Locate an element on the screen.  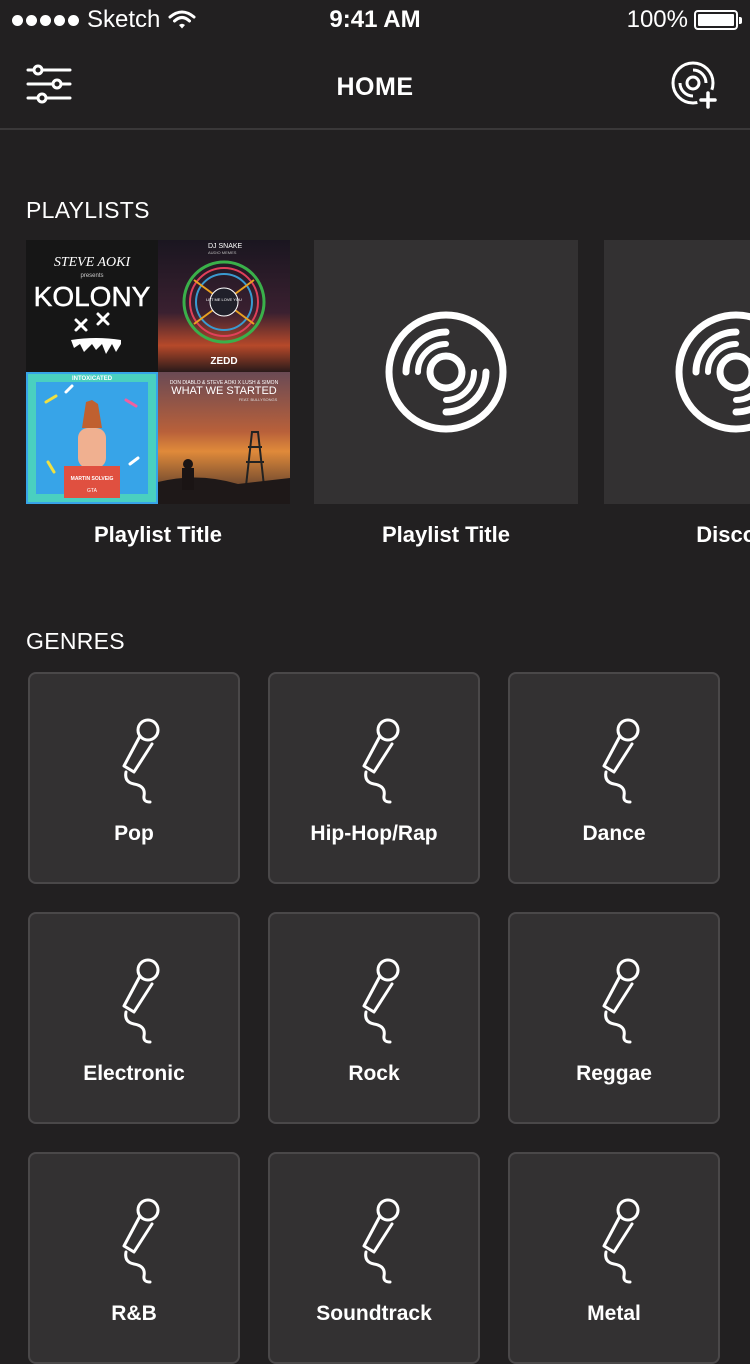
battery-percent: 100% is located at coordinates (657, 19).